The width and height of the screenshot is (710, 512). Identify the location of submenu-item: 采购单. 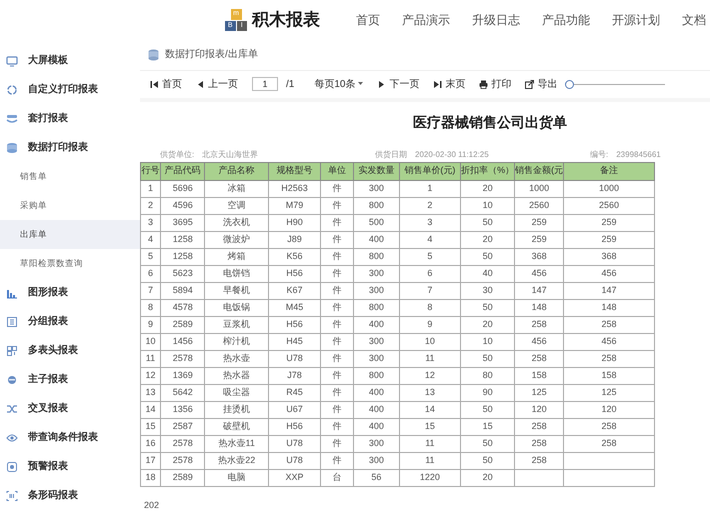
(70, 205).